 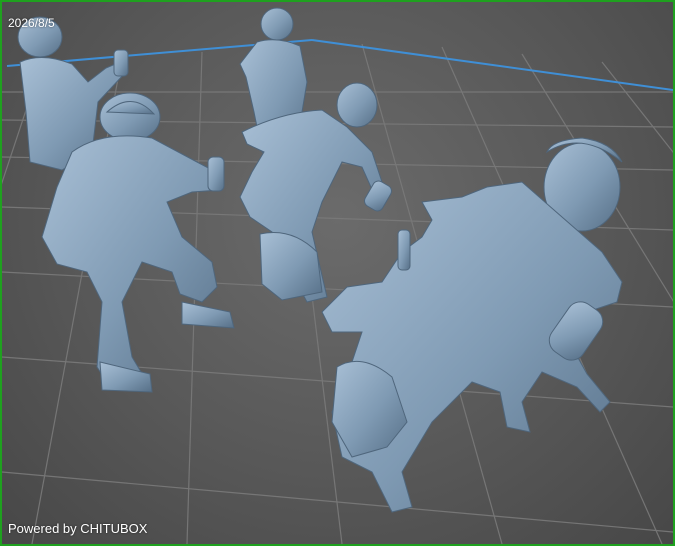 I want to click on powered-by-watermark: Powered by CHITUBOX, so click(x=78, y=528).